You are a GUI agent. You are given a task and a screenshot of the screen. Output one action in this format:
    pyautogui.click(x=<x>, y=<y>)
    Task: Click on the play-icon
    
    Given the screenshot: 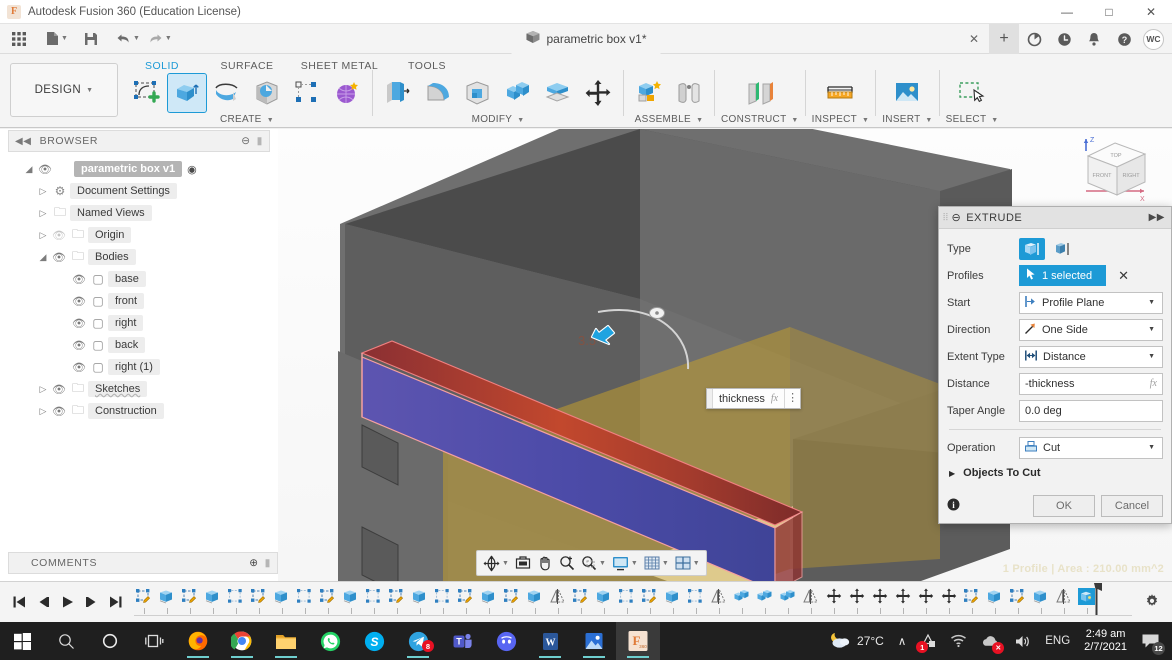 What is the action you would take?
    pyautogui.click(x=67, y=602)
    